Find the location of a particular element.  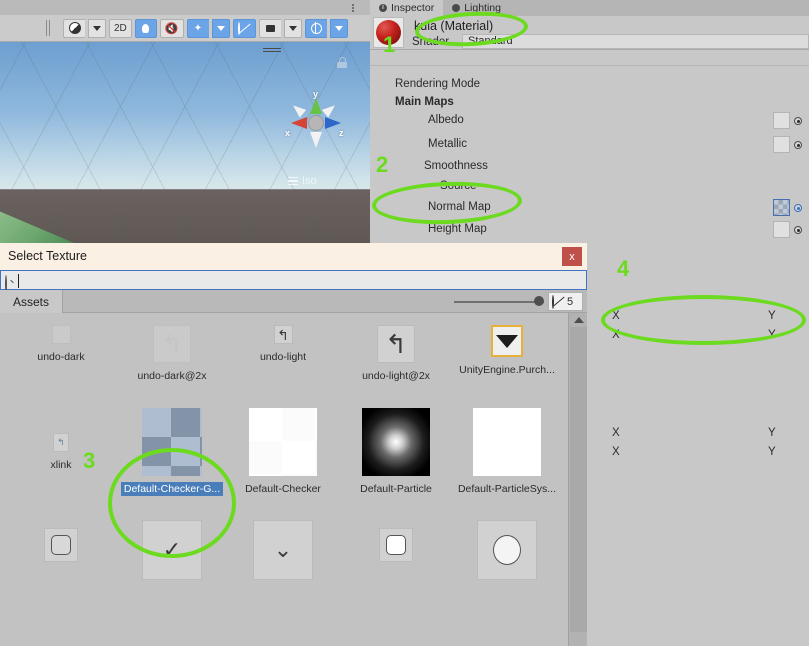

list-item-label: Default-Particle is located at coordinates (396, 489).